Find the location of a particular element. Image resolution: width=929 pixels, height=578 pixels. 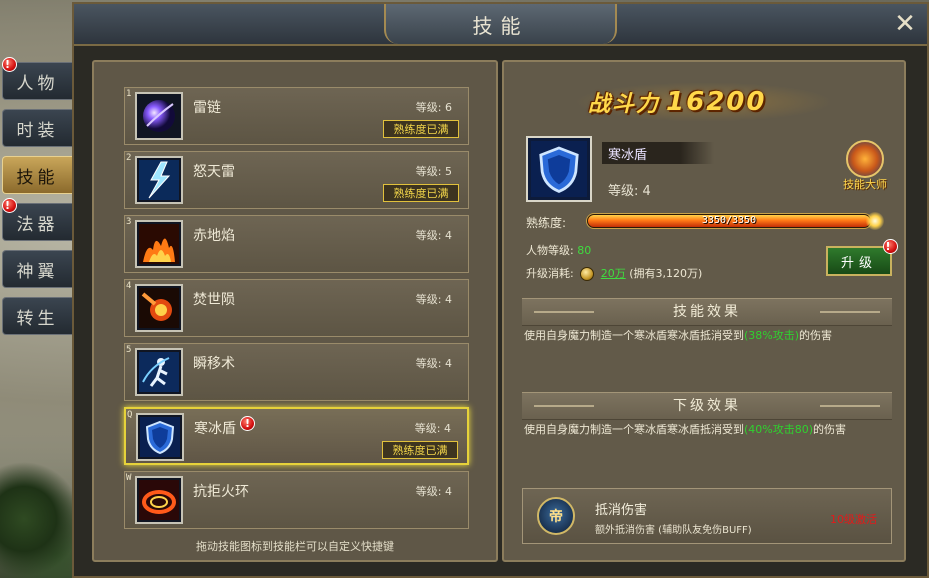

upgrade-cost-label: 升级消耗: is located at coordinates (550, 273).